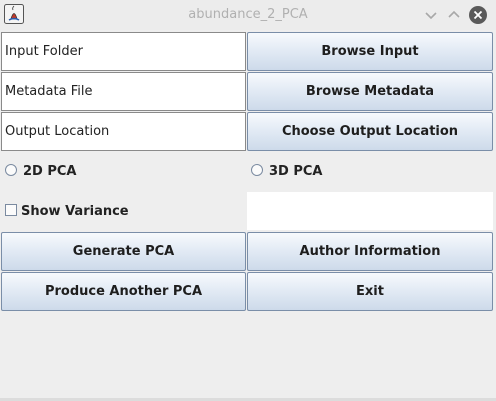  I want to click on produce-another-pca-button: Produce Another PCA, so click(123, 291).